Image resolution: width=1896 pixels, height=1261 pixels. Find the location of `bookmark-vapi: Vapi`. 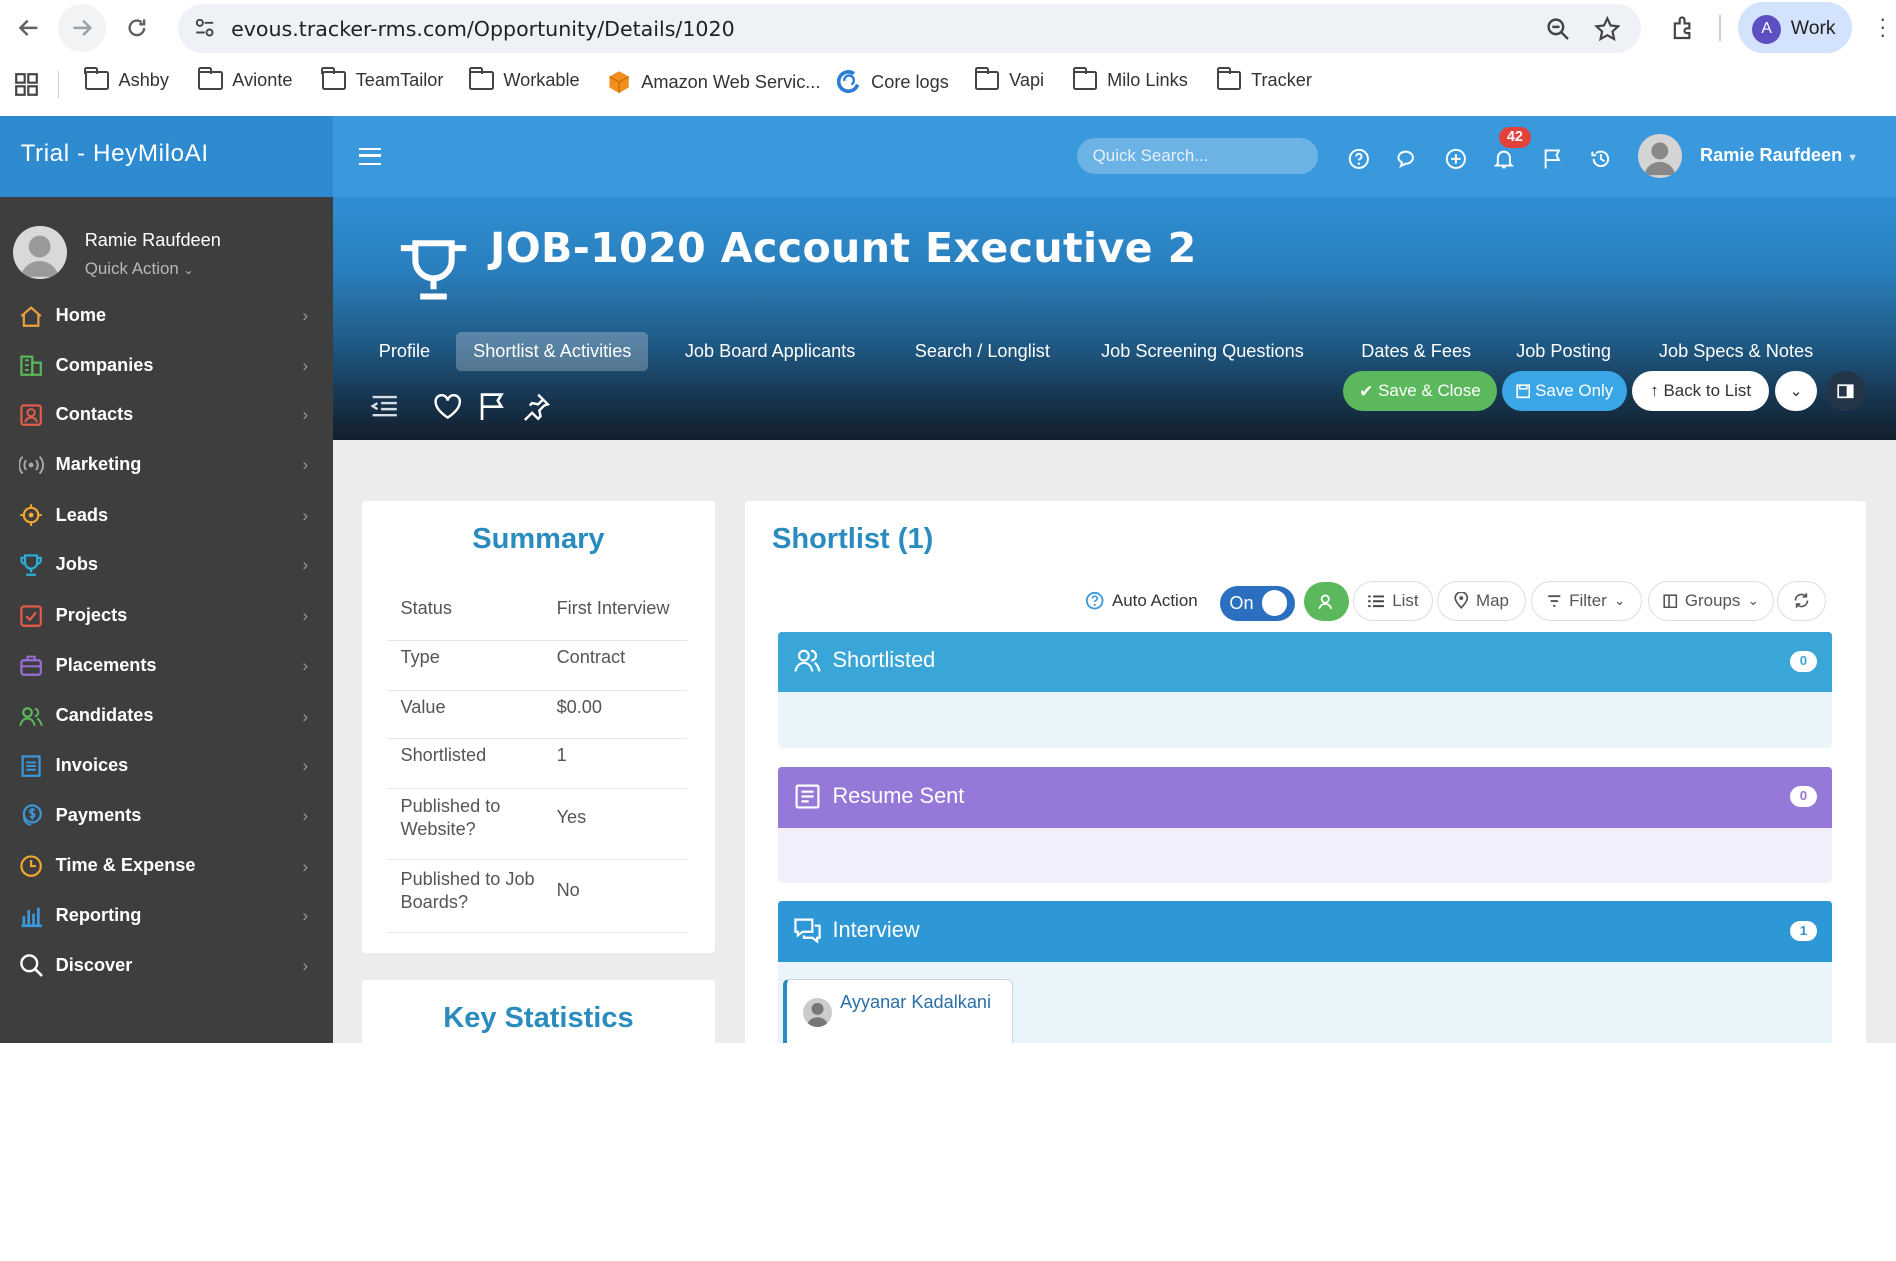

bookmark-vapi: Vapi is located at coordinates (1009, 78).